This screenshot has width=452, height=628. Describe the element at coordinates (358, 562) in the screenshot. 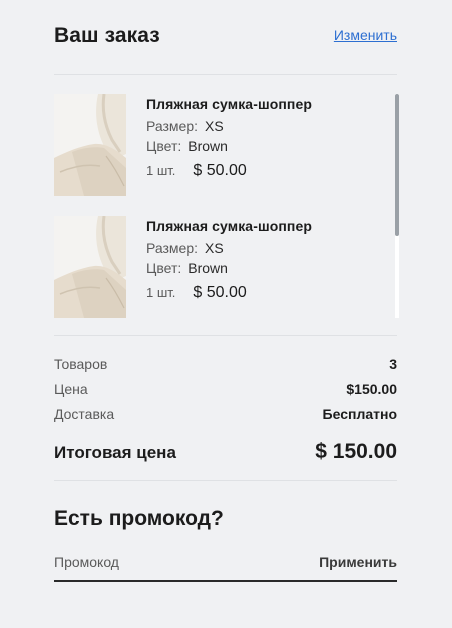

I see `apply-promo-button: Применить` at that location.